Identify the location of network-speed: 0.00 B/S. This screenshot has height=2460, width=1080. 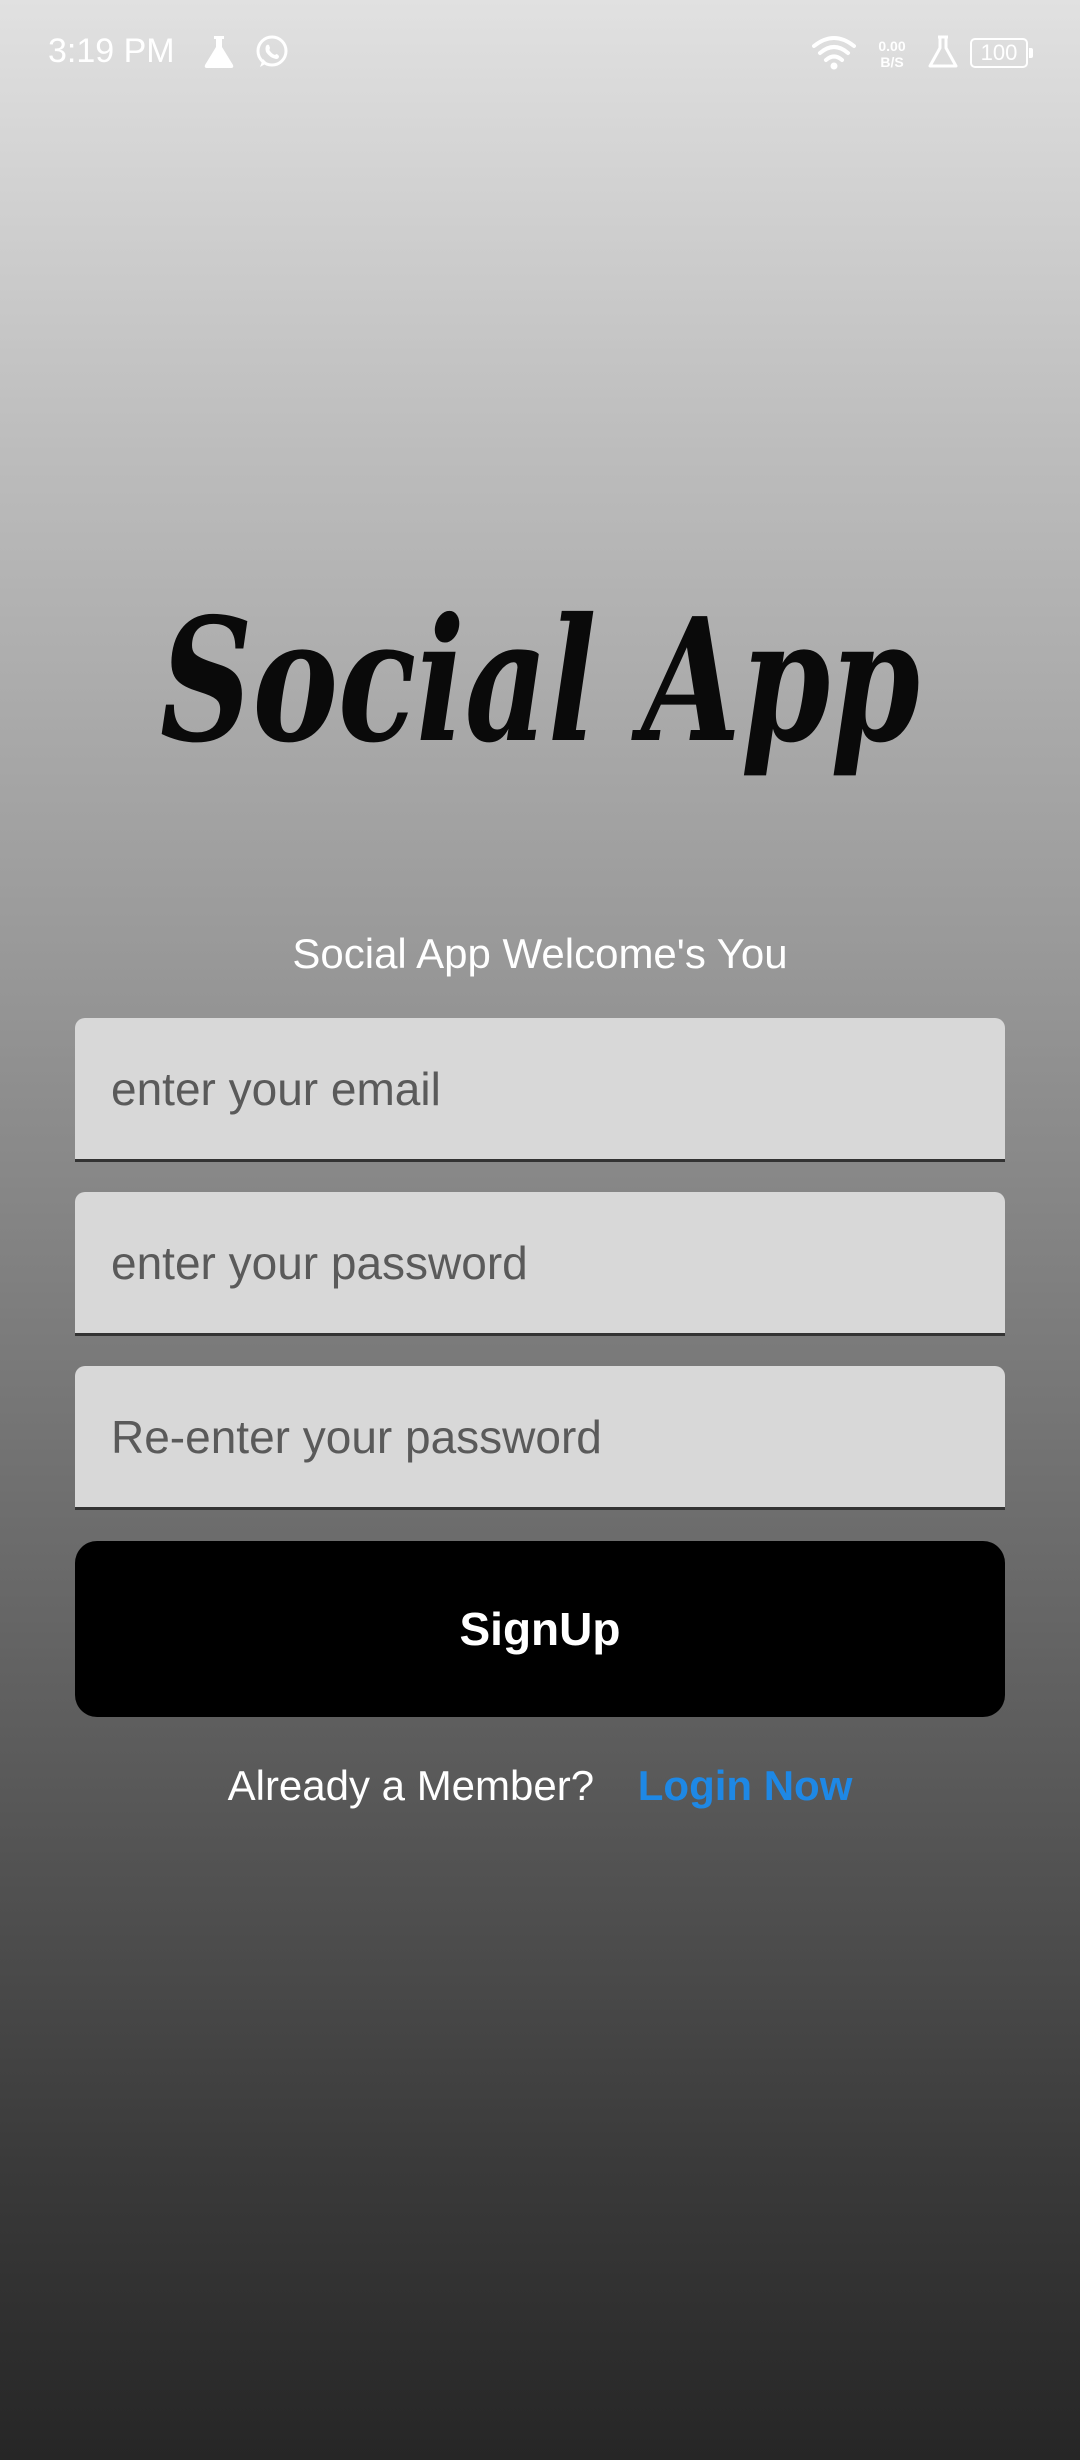
(892, 54).